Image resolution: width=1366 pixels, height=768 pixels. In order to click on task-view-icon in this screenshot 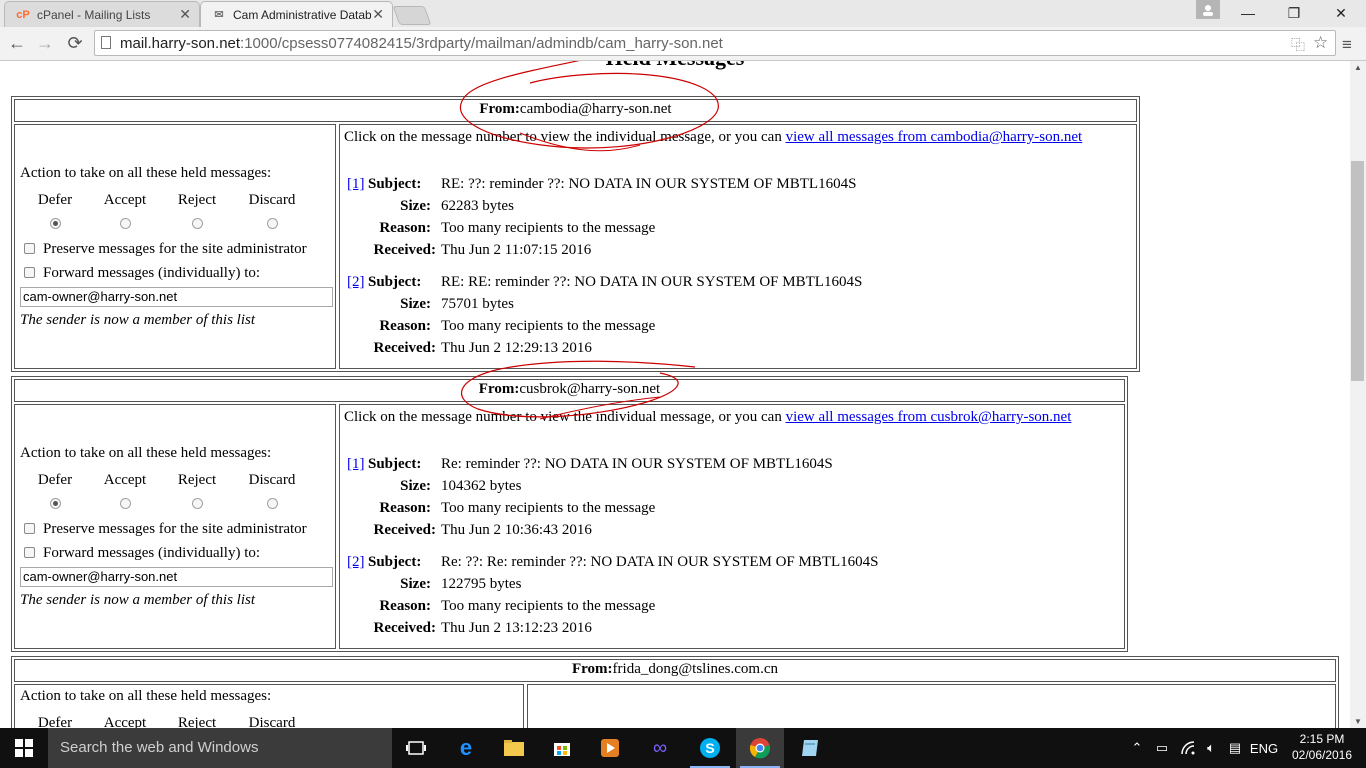, I will do `click(416, 748)`.